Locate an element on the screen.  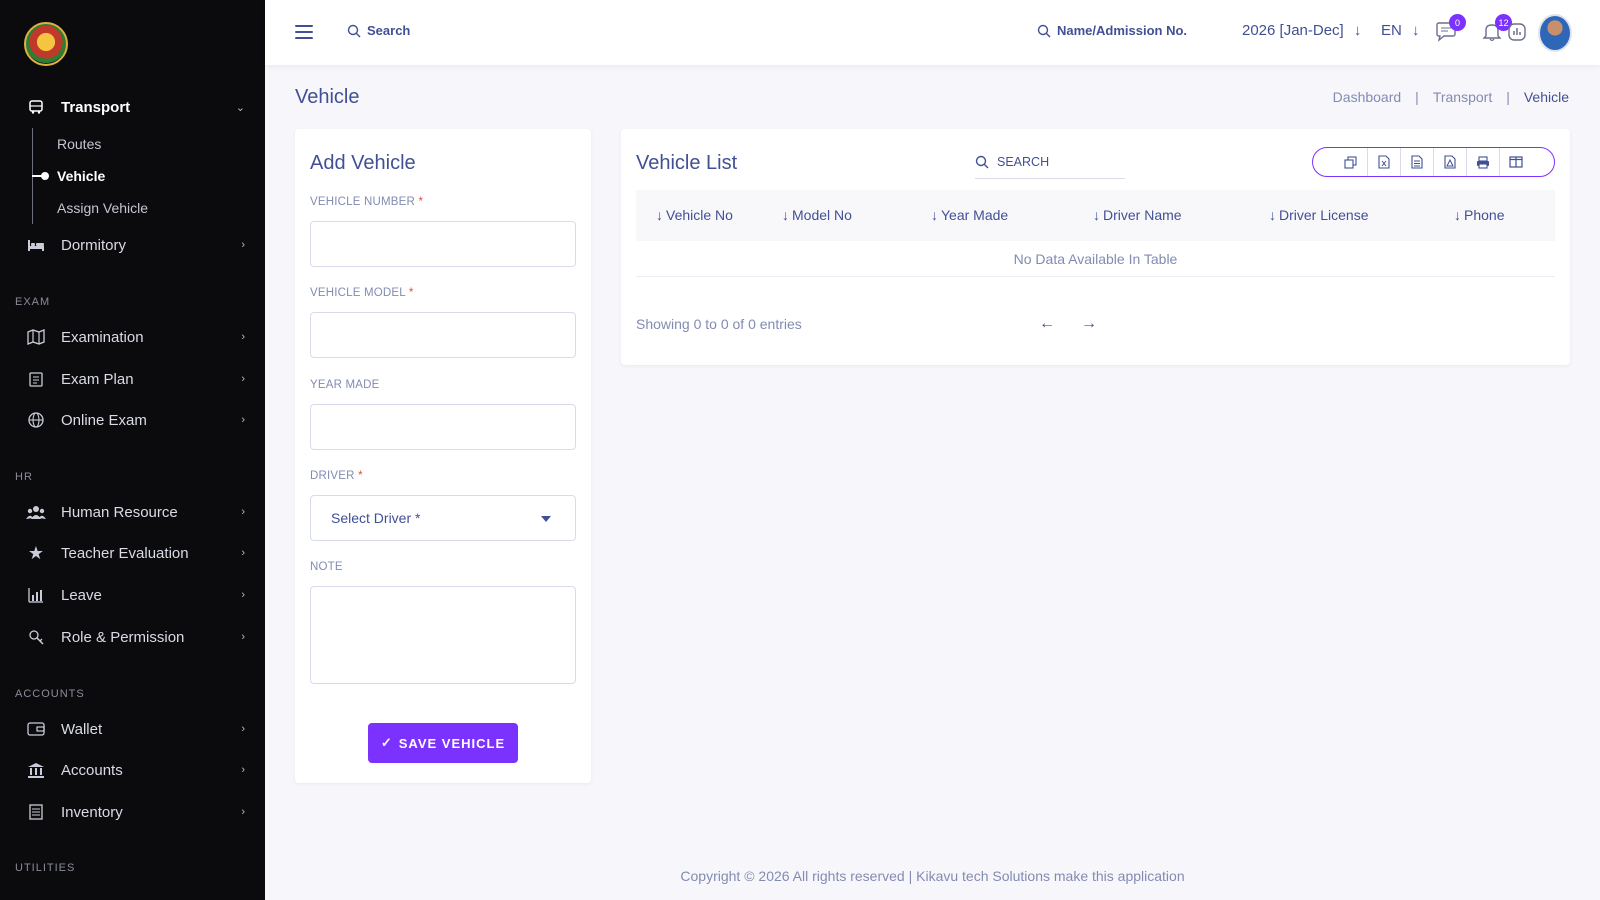
sidebar-item-examination: Examination › is located at coordinates (132, 337).